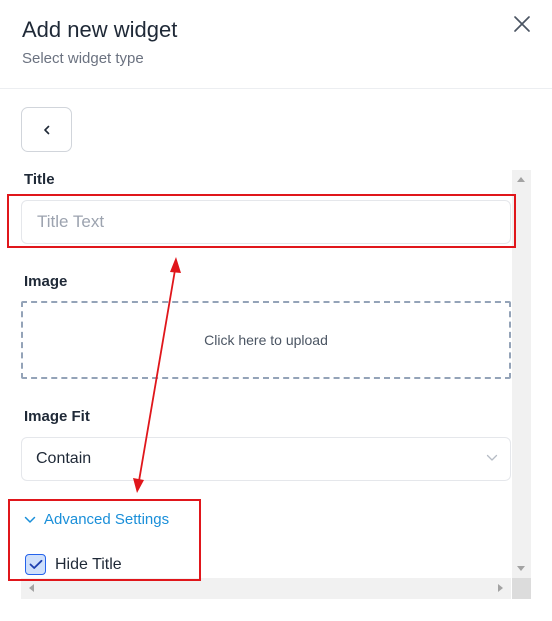  I want to click on hide-title-checkbox: Hide Title, so click(73, 564).